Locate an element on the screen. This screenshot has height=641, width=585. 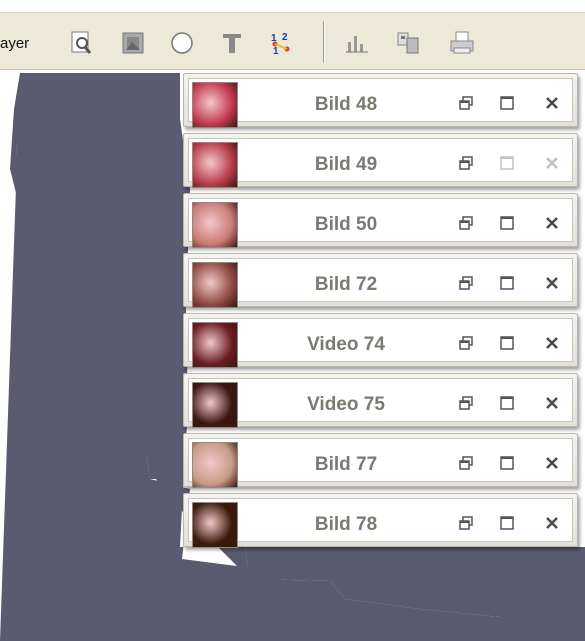
panel-body: Video 74 is located at coordinates (380, 343).